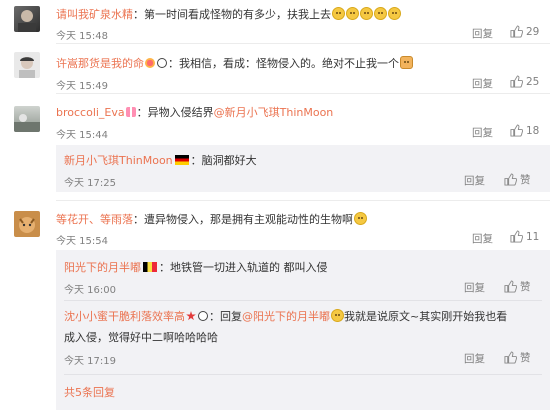 The height and width of the screenshot is (410, 550). Describe the element at coordinates (82, 36) in the screenshot. I see `timestamp: 今天 15:48` at that location.